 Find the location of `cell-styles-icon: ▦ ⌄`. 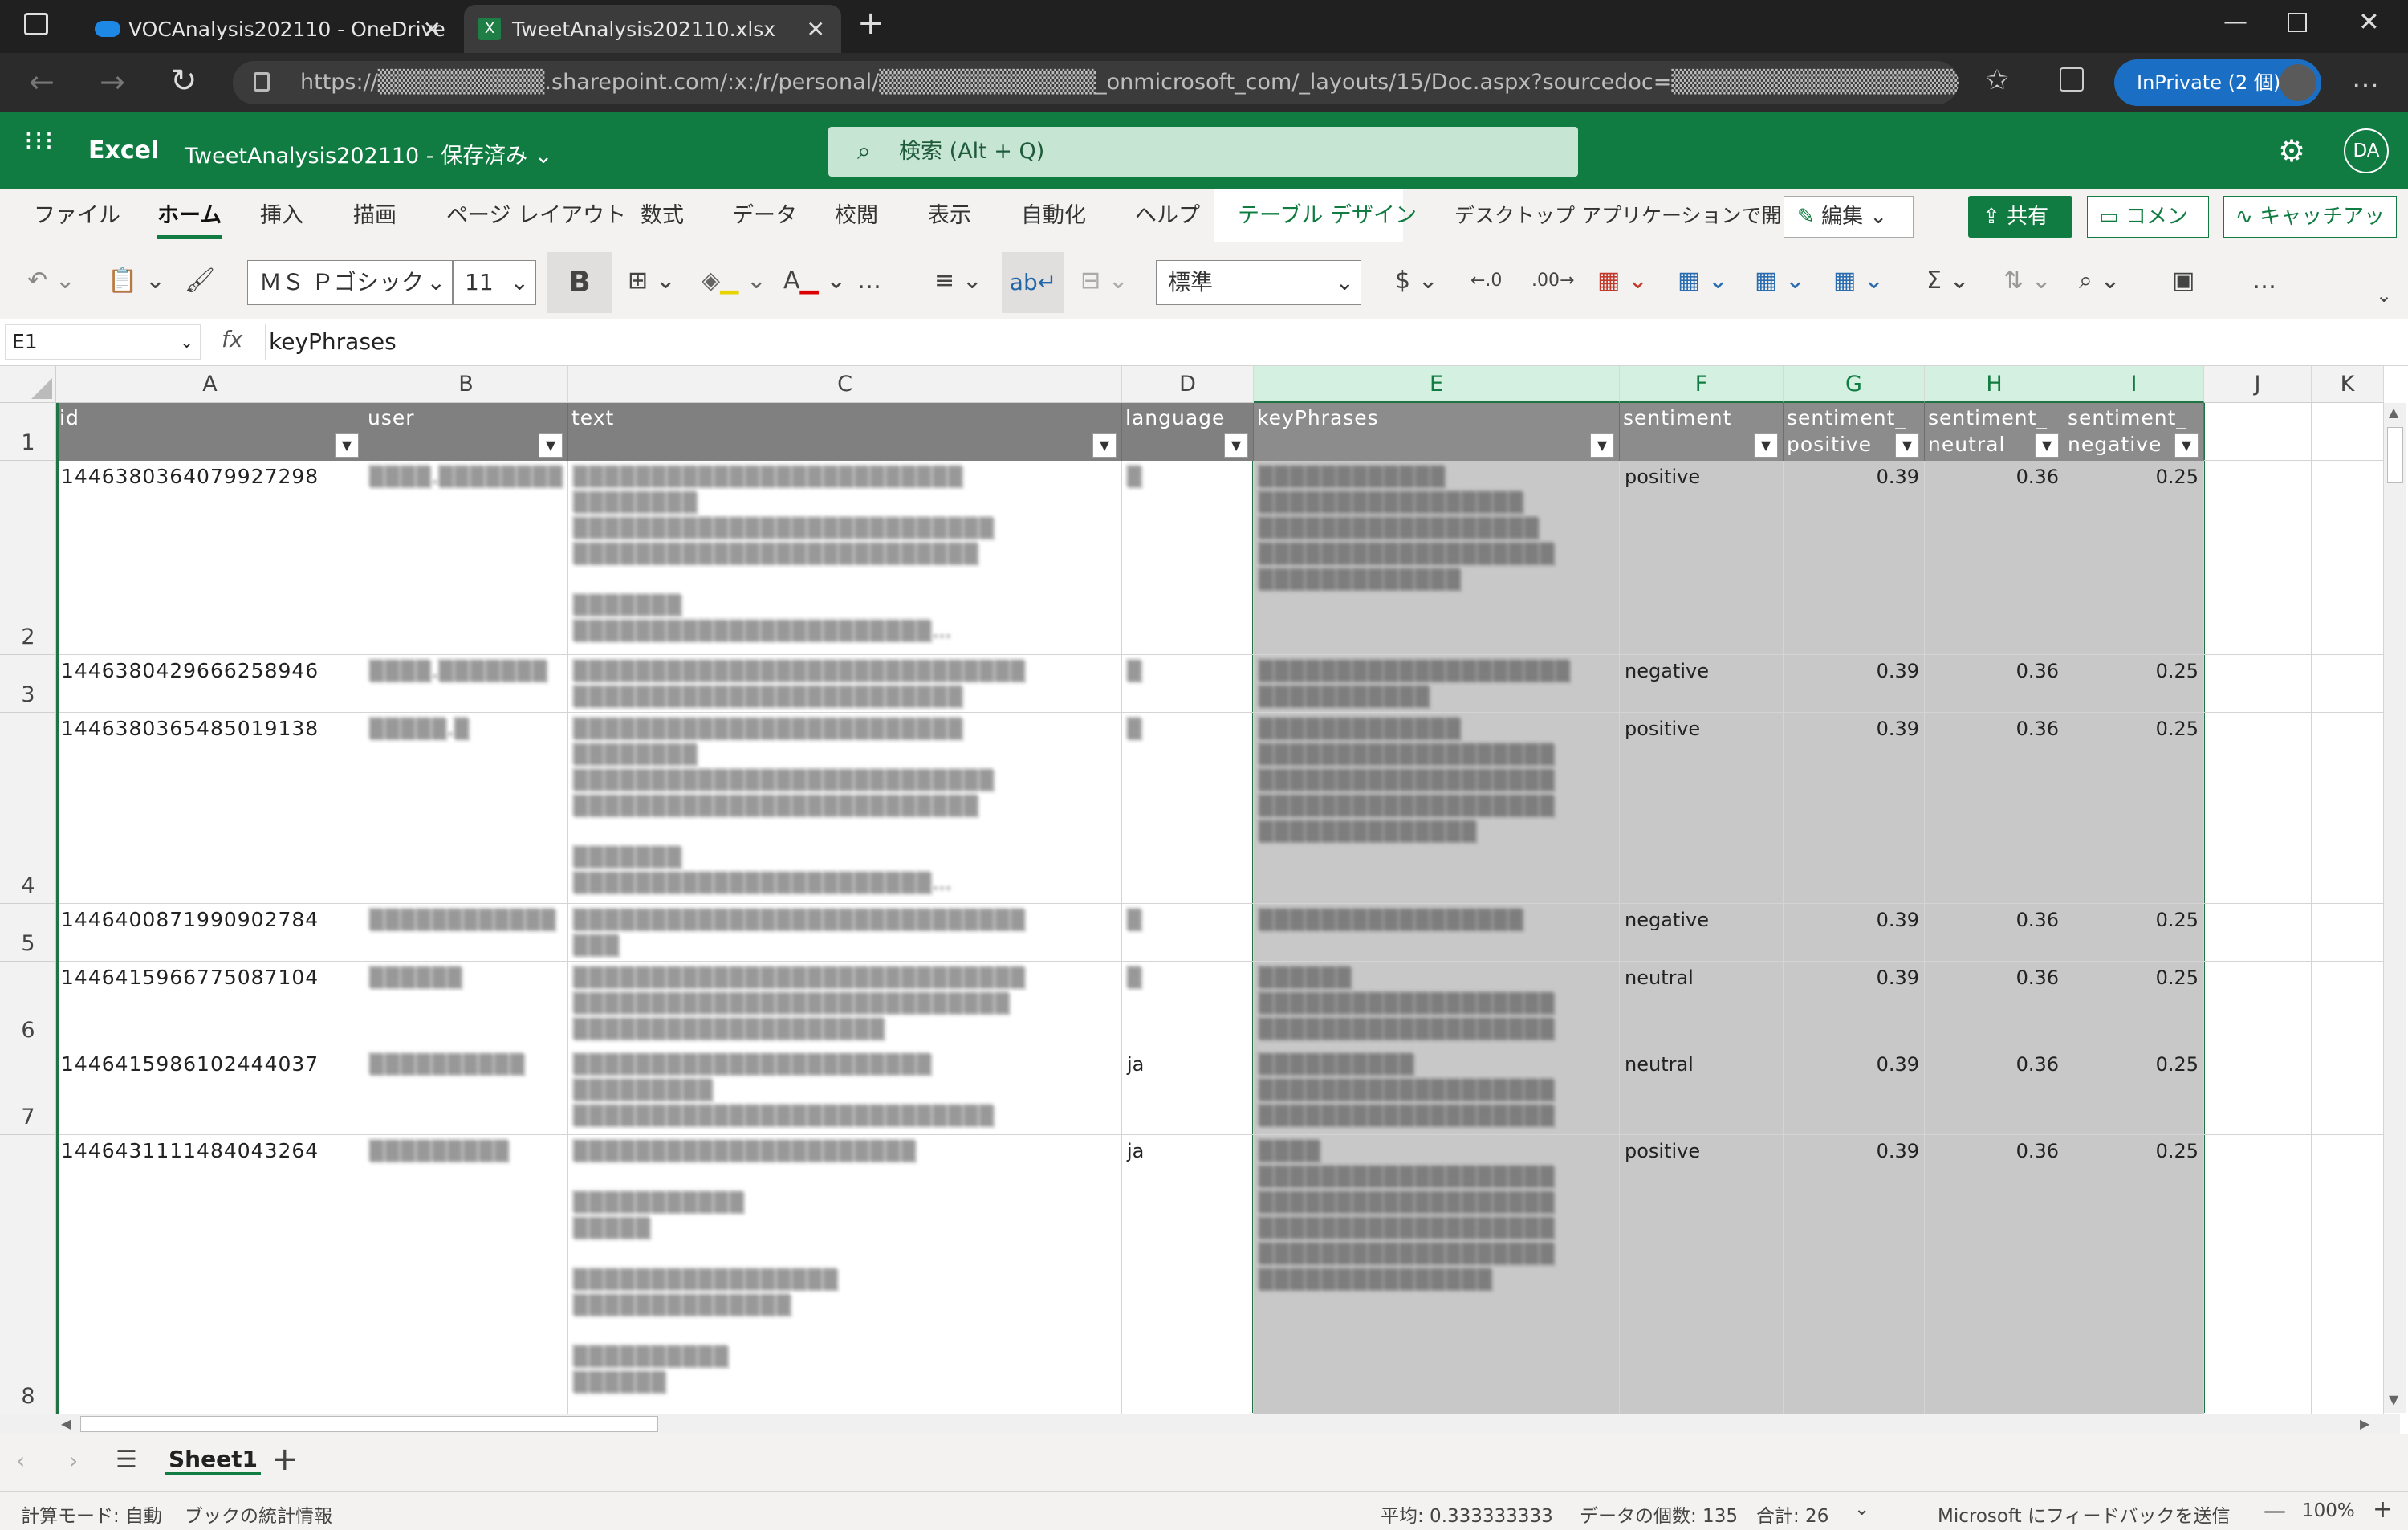

cell-styles-icon: ▦ ⌄ is located at coordinates (1780, 280).